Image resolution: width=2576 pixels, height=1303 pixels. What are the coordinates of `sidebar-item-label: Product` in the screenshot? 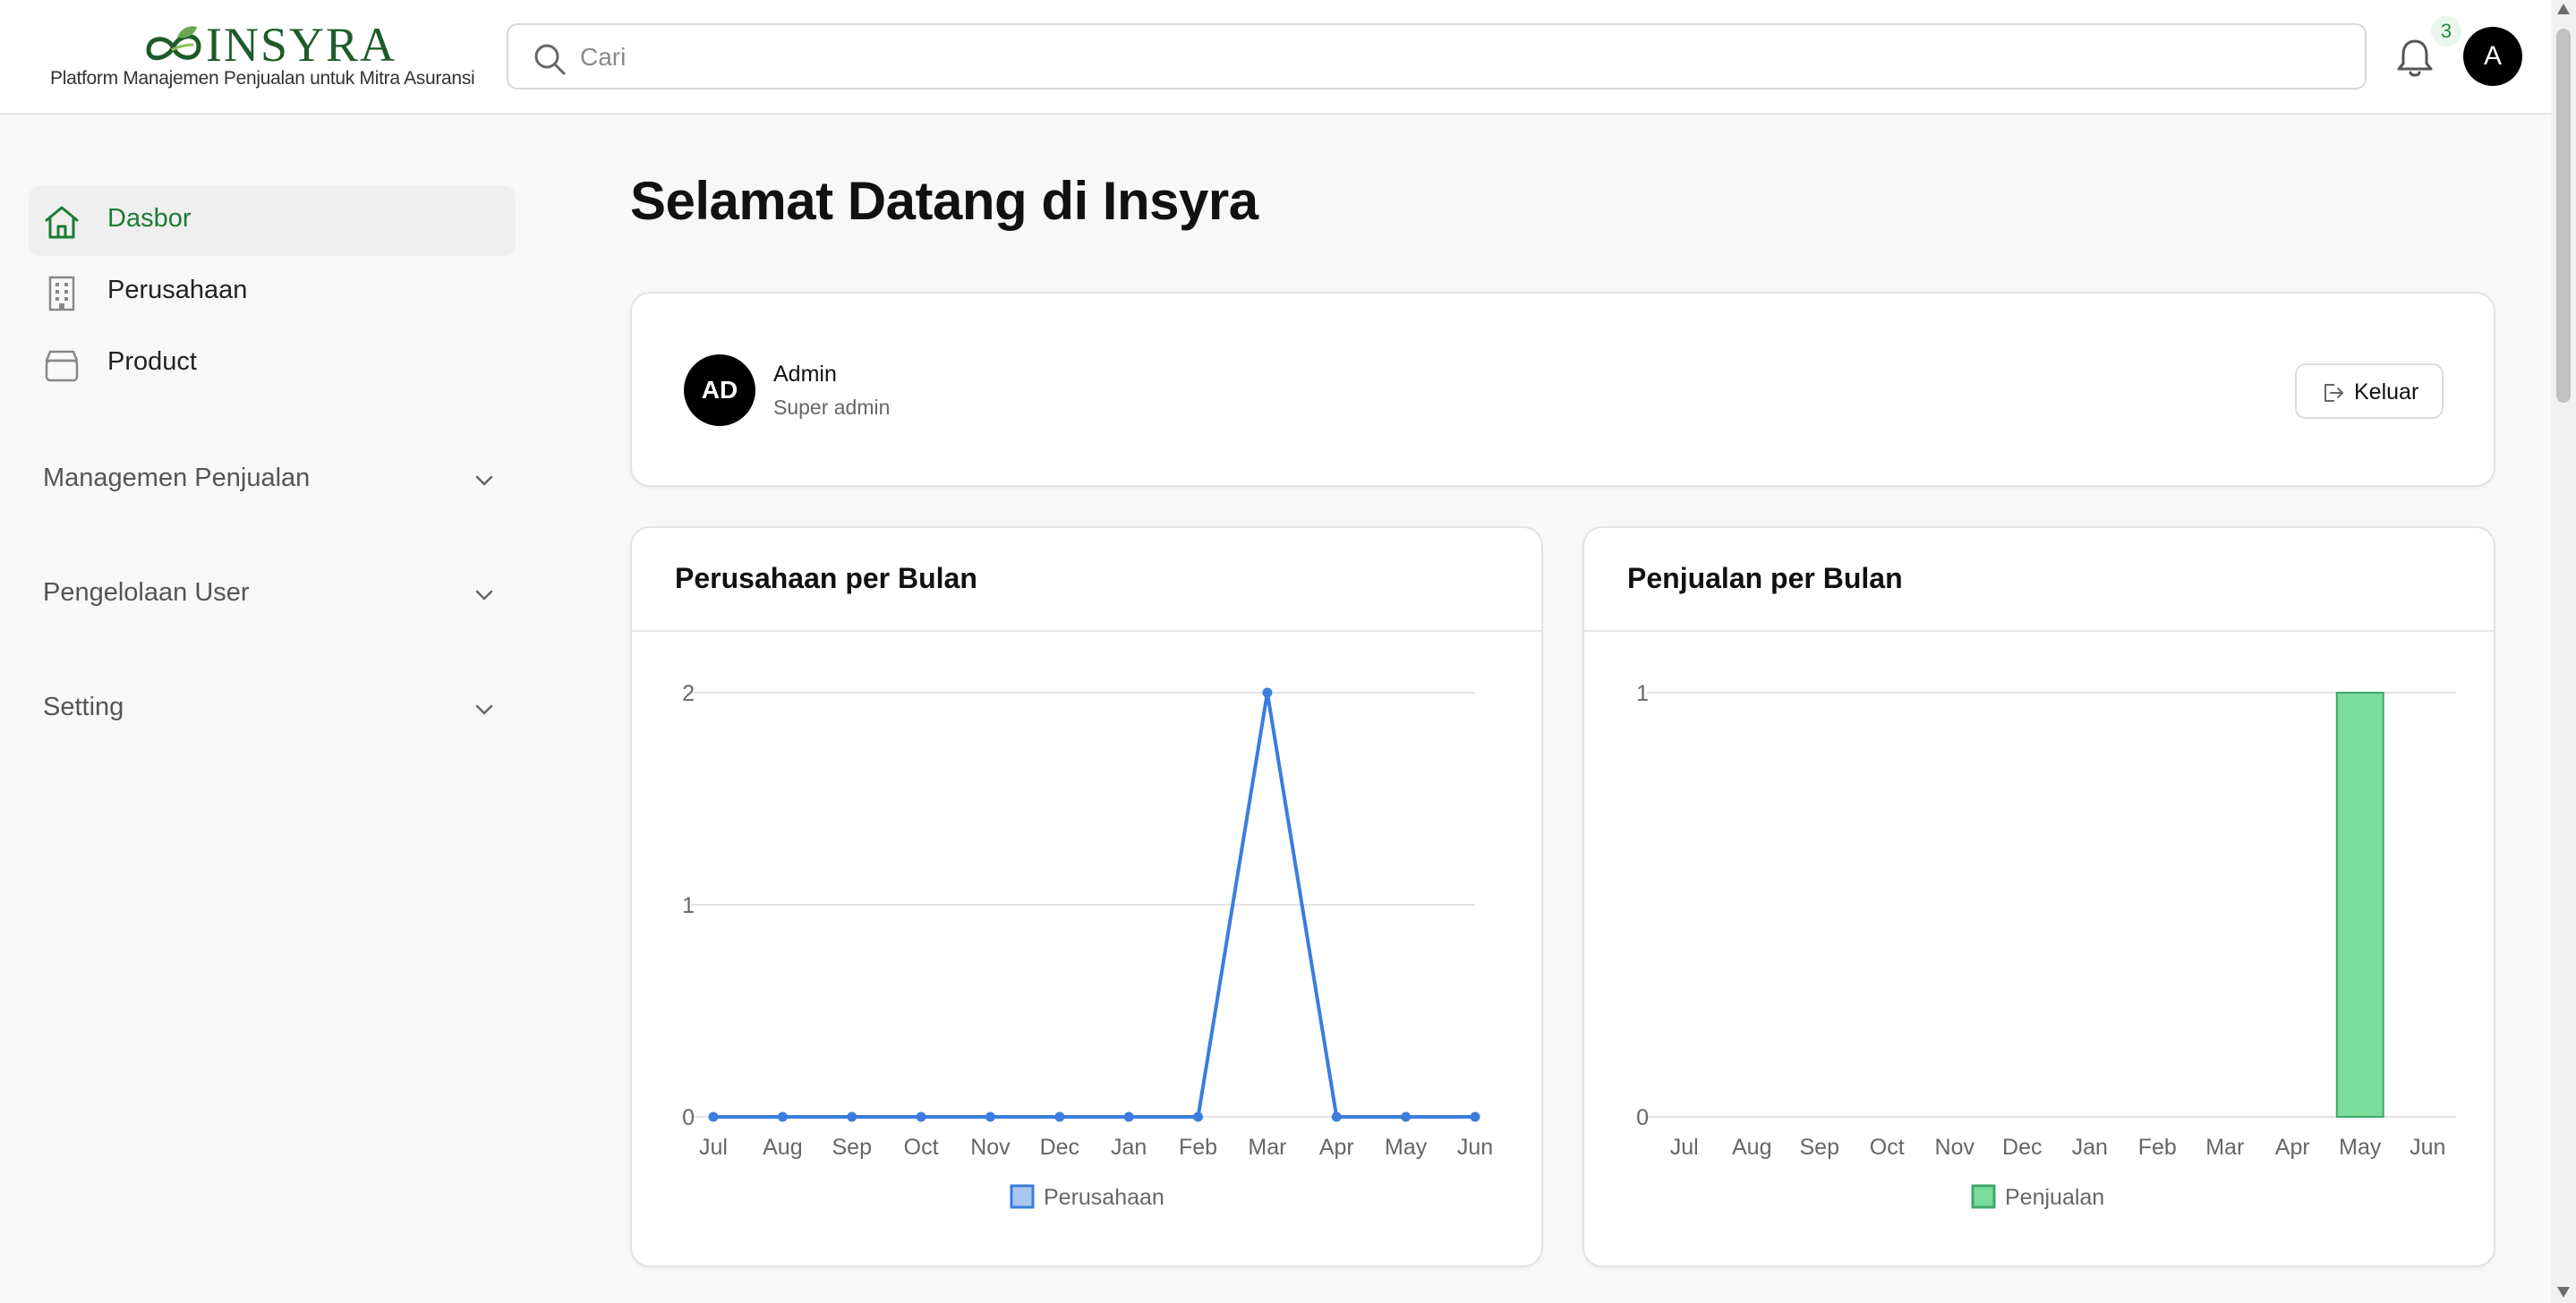 It's located at (152, 361).